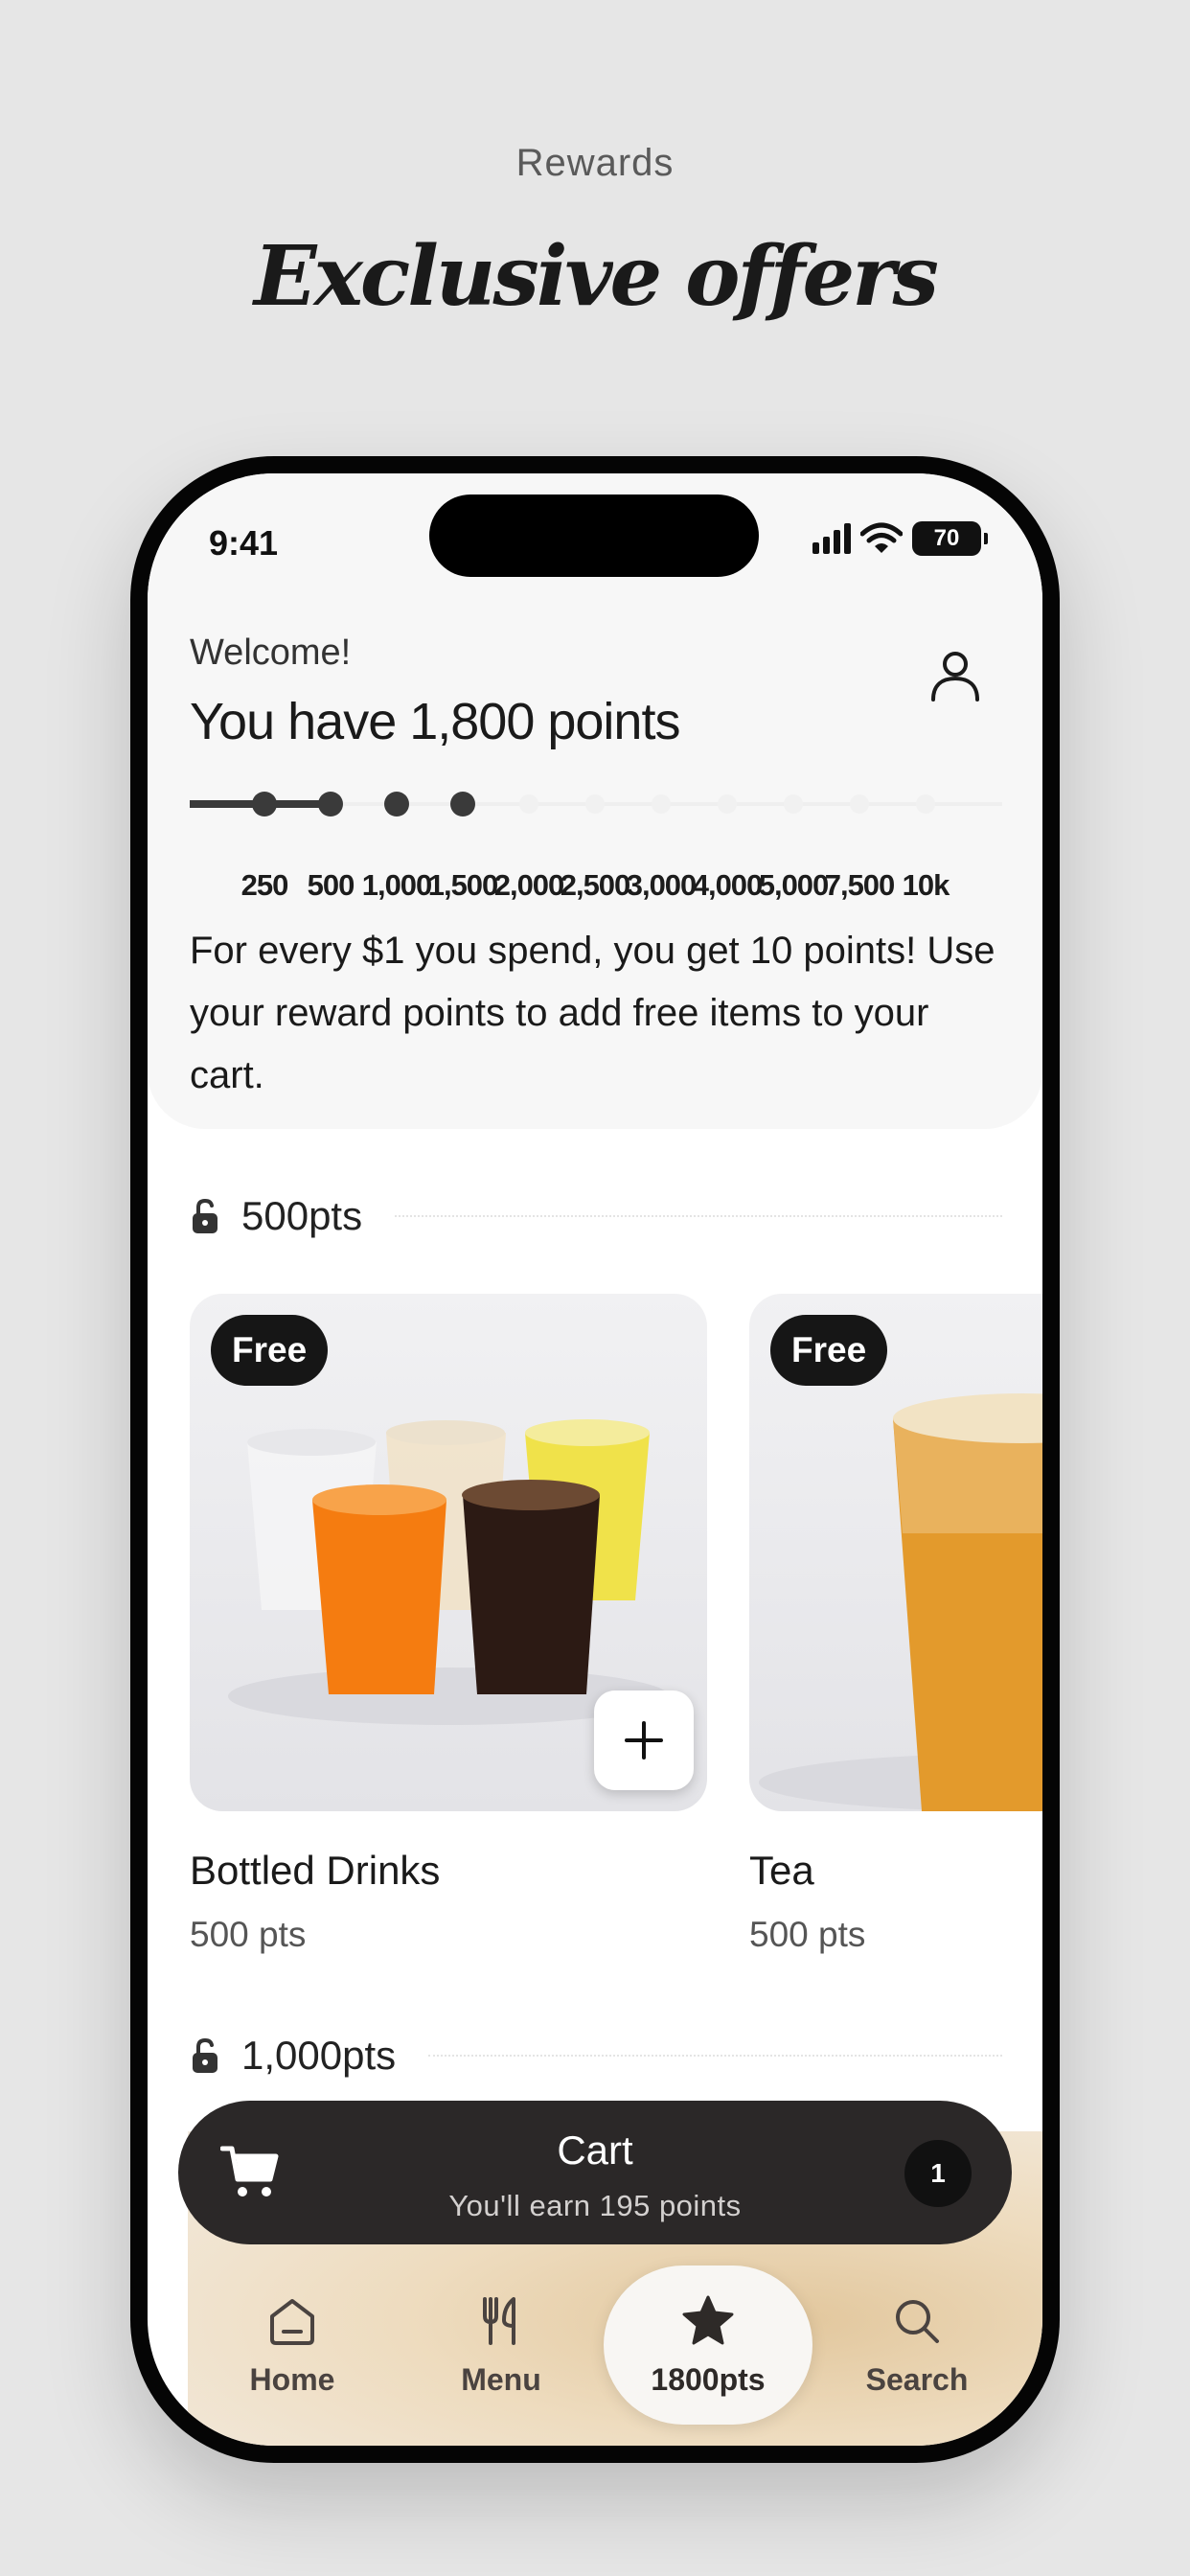  I want to click on section-1000pts-header: 1,000pts, so click(596, 2056).